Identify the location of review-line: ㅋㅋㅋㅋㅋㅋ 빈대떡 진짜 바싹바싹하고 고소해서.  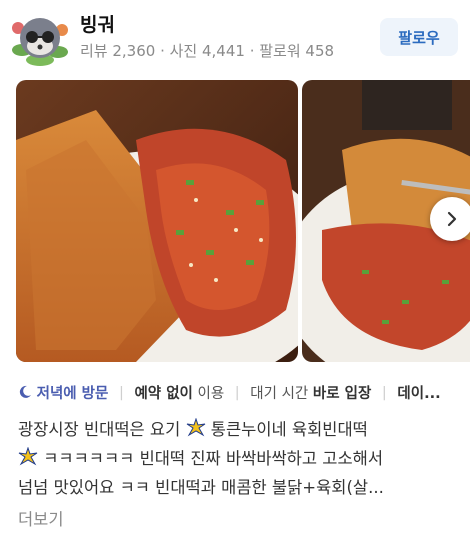
(238, 458).